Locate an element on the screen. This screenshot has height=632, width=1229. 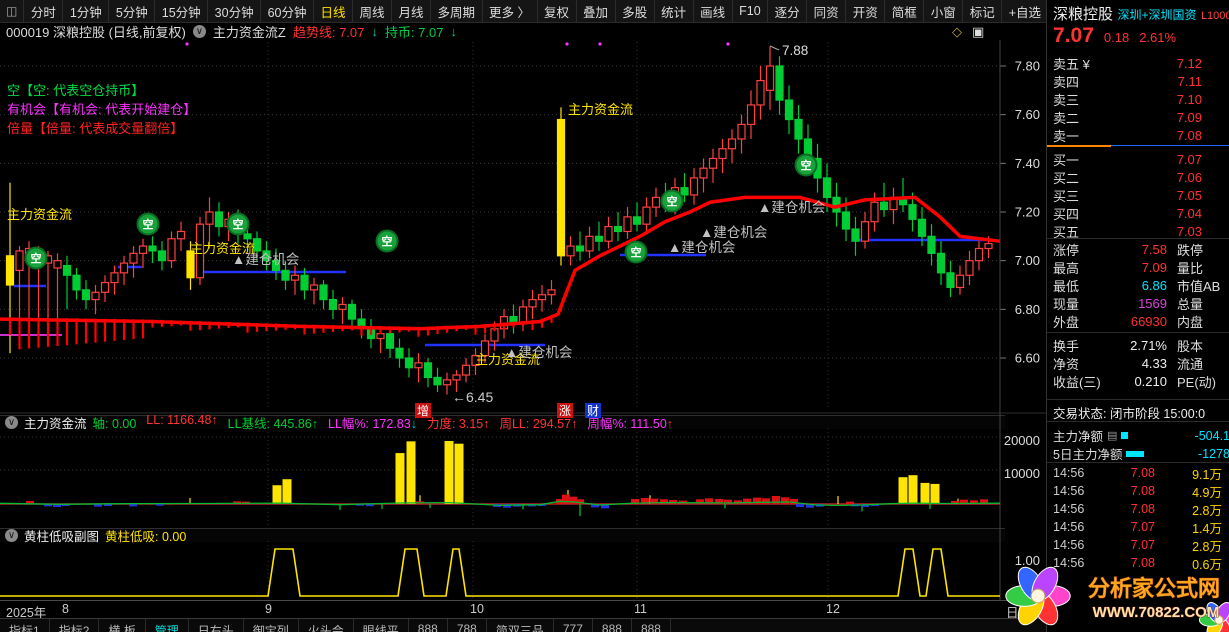
bottom-tab: 管理 is located at coordinates (167, 625).